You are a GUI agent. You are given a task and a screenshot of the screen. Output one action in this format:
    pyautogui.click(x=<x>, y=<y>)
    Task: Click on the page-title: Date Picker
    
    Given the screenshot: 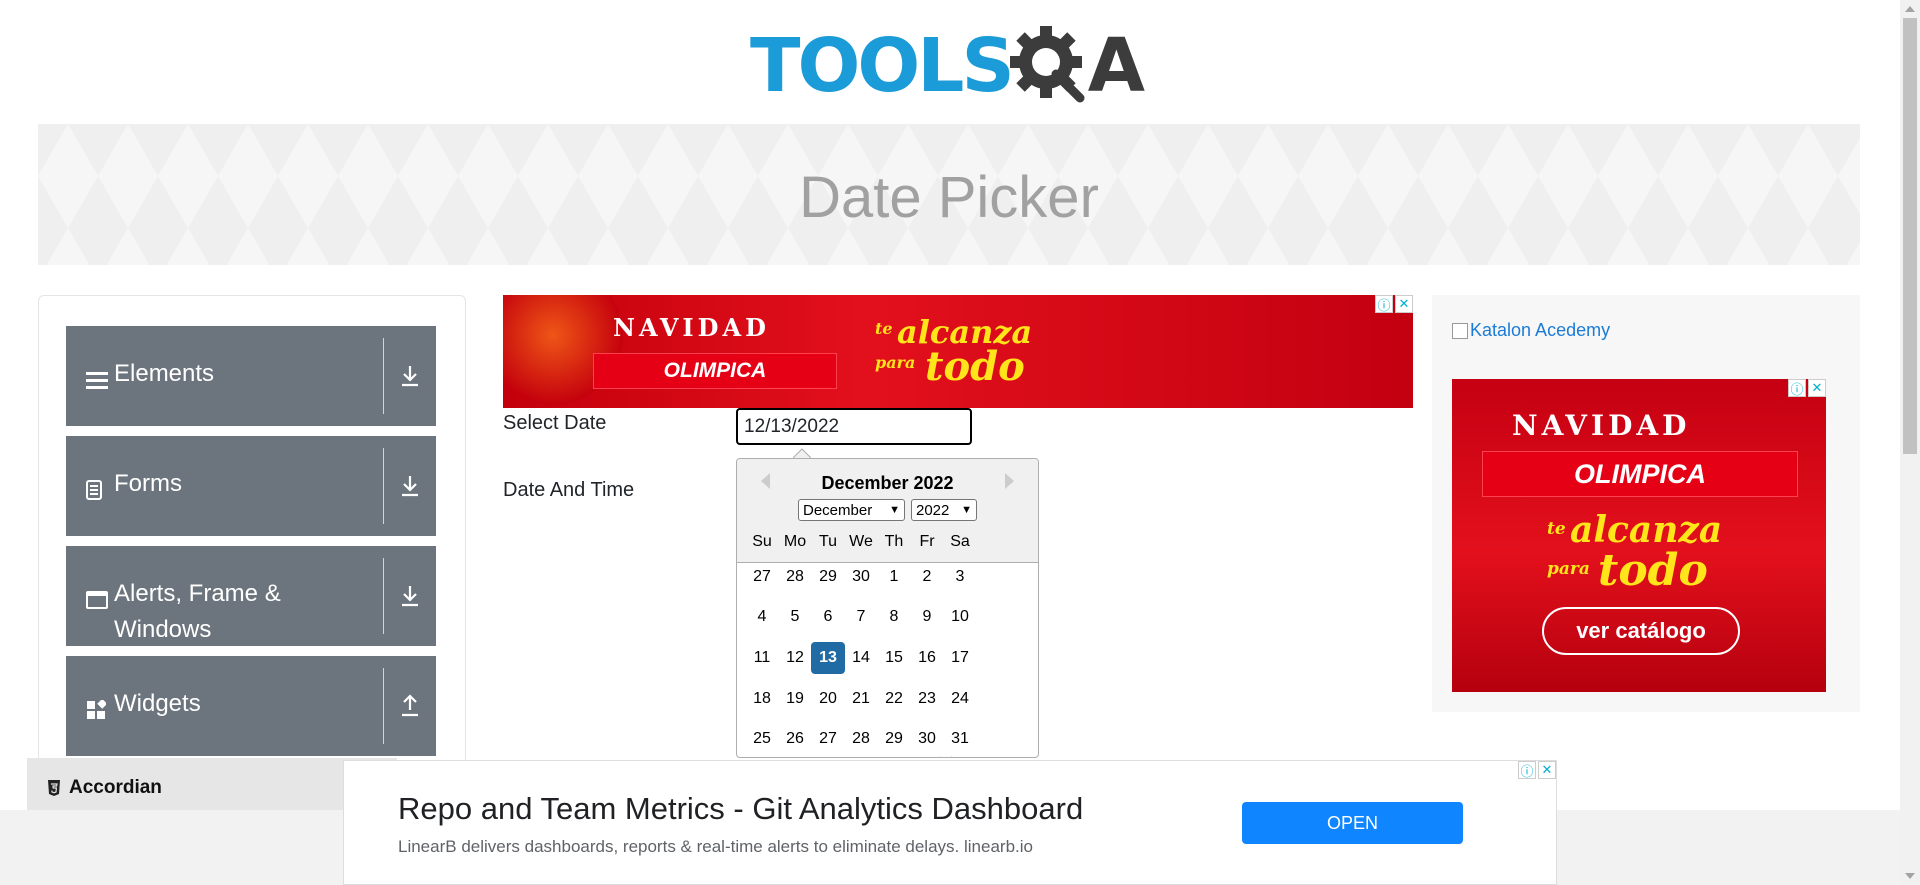 What is the action you would take?
    pyautogui.click(x=949, y=197)
    